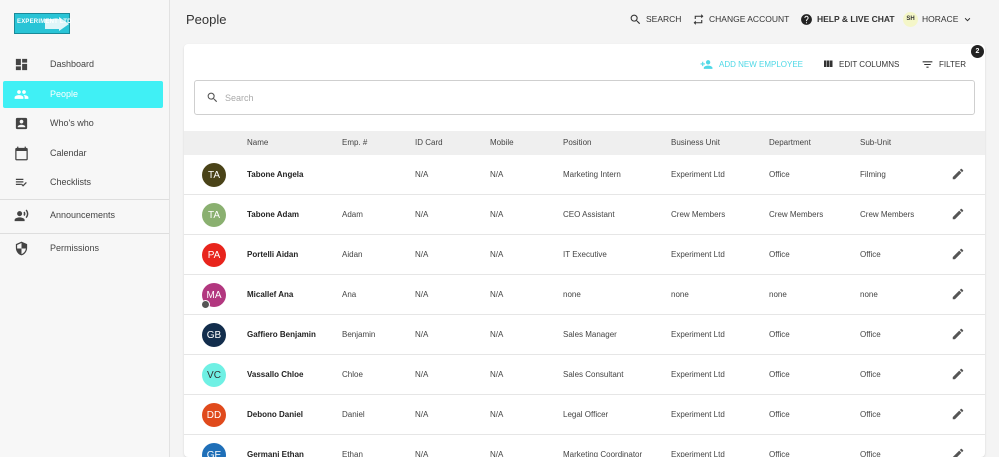  What do you see at coordinates (359, 334) in the screenshot?
I see `cell-emp: Benjamin` at bounding box center [359, 334].